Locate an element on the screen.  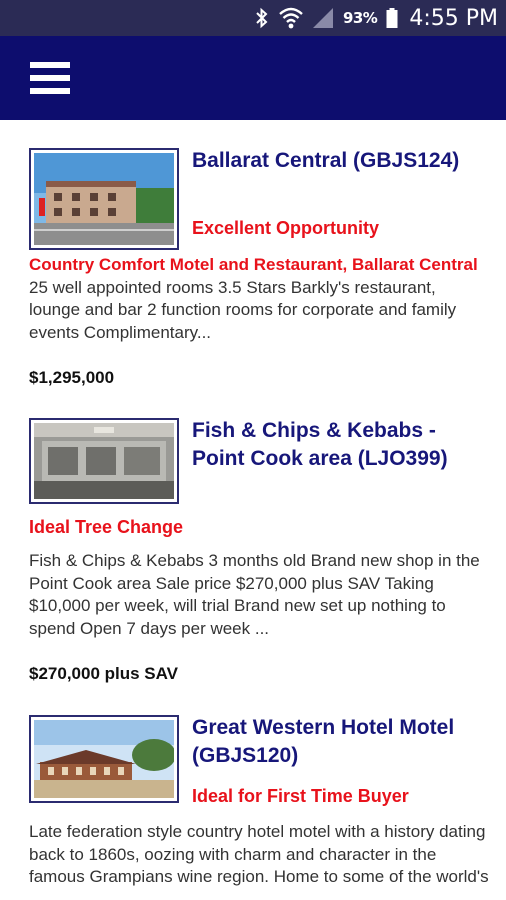
wifi-icon is located at coordinates (291, 18).